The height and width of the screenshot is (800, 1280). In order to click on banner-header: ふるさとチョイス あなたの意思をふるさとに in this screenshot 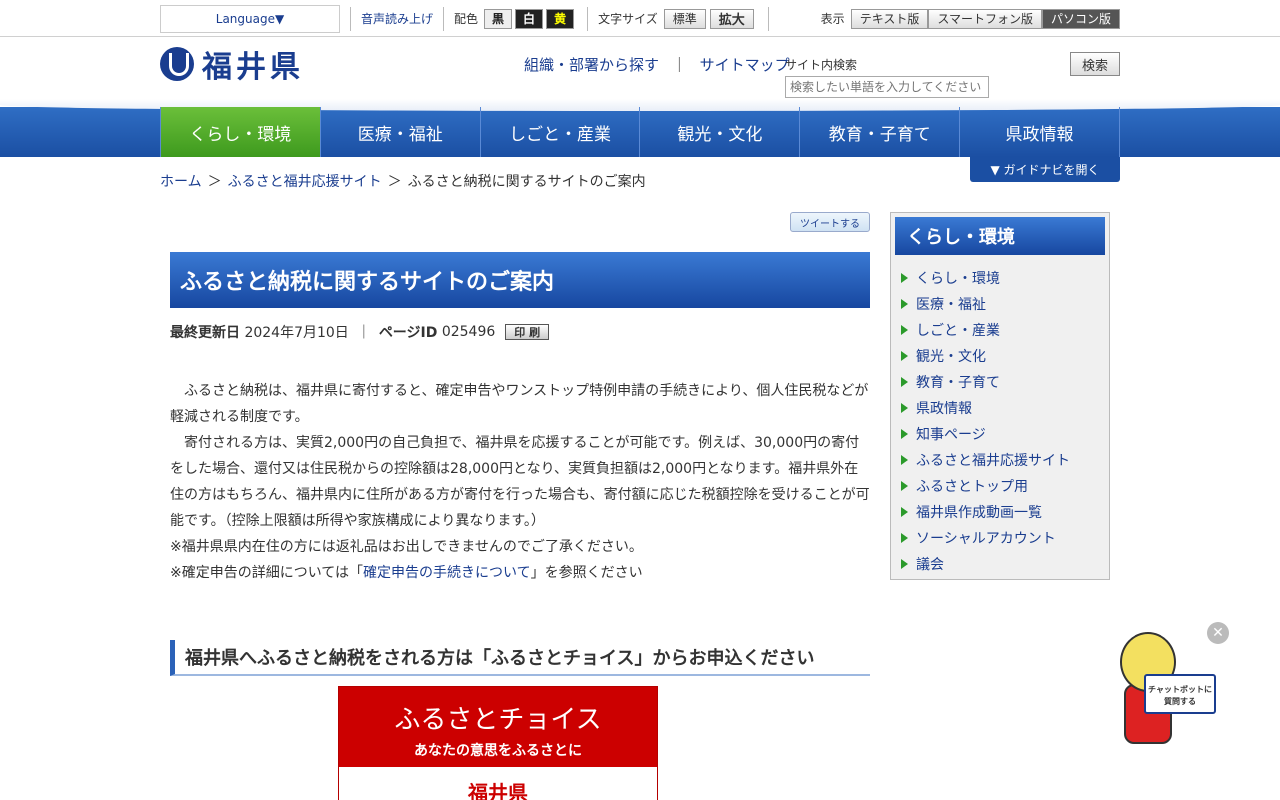, I will do `click(498, 727)`.